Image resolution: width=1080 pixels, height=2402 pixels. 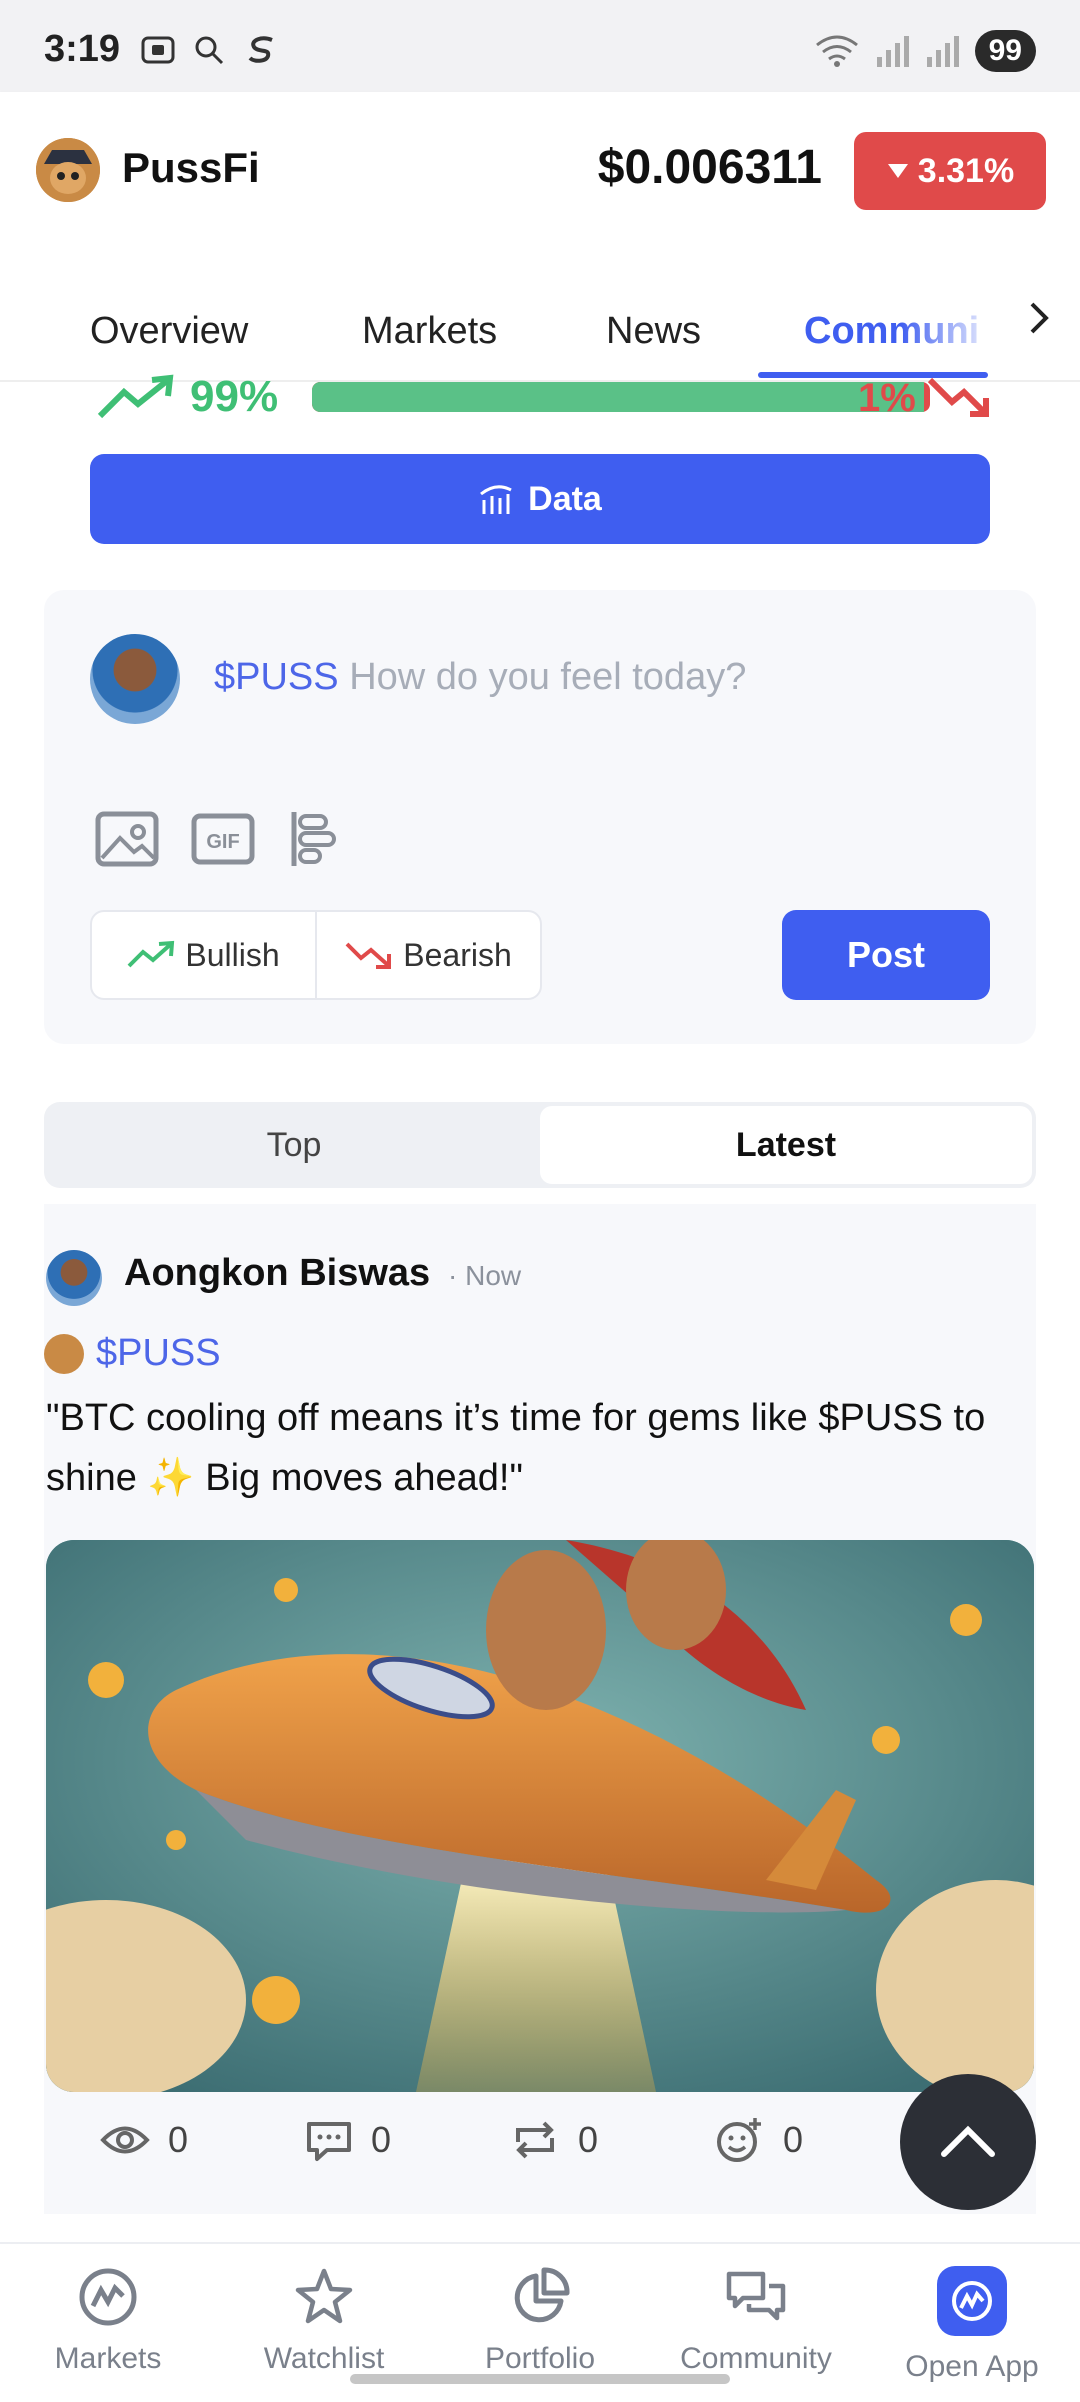 I want to click on token-logo, so click(x=68, y=170).